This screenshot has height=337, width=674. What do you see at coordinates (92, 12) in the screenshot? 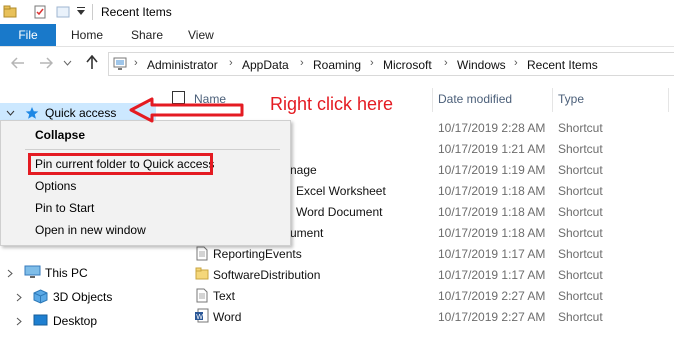
I see `title-divider` at bounding box center [92, 12].